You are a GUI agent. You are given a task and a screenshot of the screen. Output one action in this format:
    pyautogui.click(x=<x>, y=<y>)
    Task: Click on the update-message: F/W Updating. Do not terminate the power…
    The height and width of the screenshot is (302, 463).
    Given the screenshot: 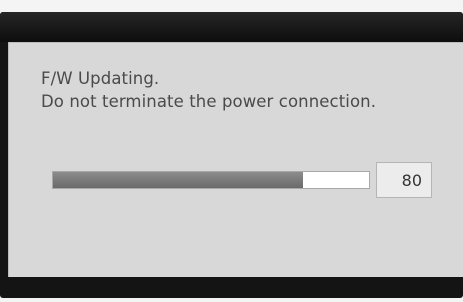 What is the action you would take?
    pyautogui.click(x=208, y=90)
    